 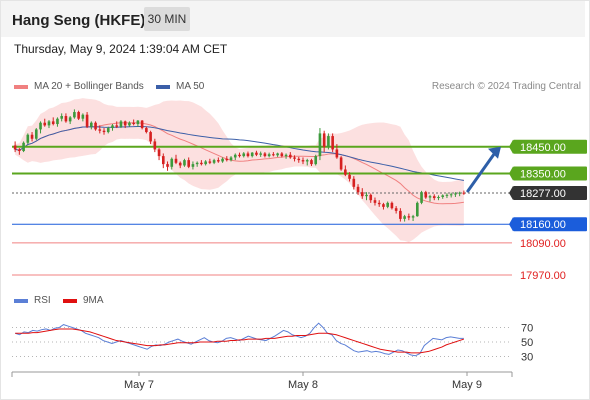 I want to click on price-label-last: 18277.00, so click(x=543, y=194).